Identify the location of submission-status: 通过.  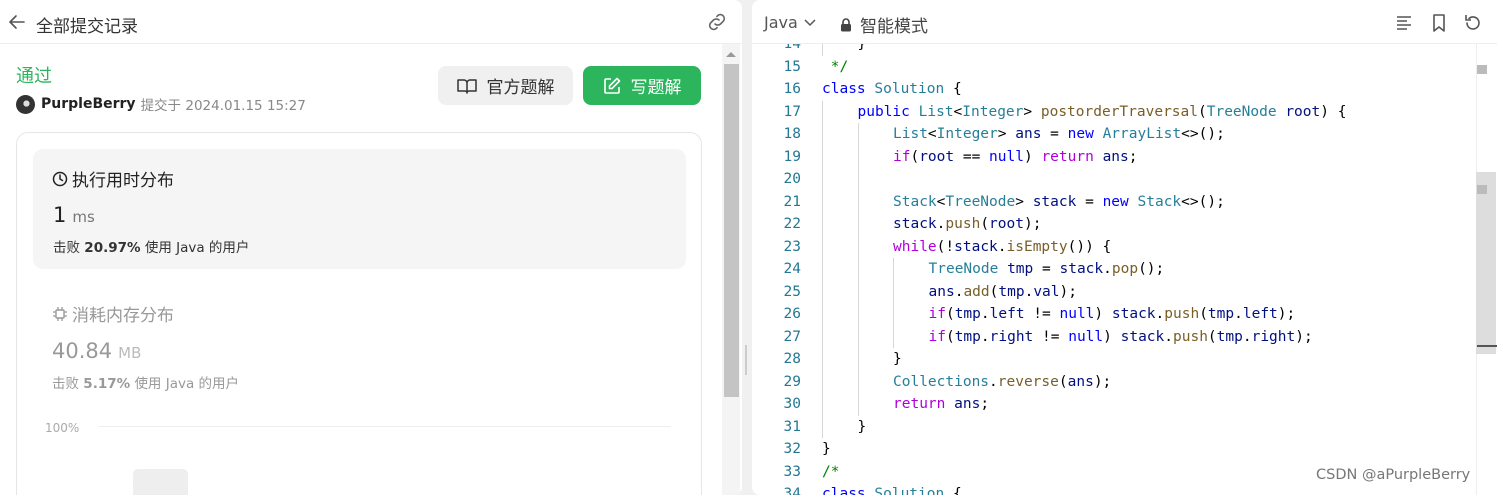
(34, 76).